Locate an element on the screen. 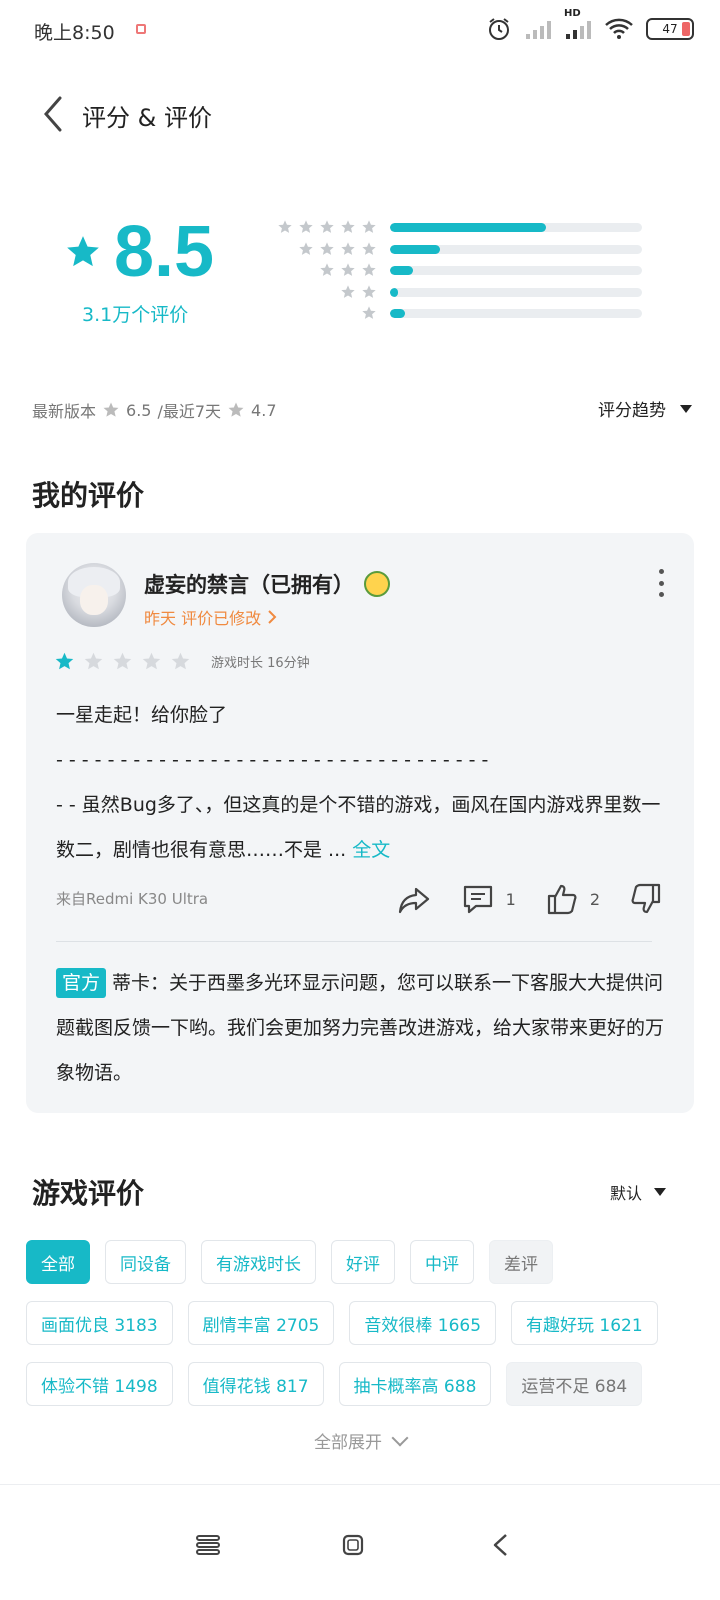  review-line-1: 一星走起！给你脸了 is located at coordinates (142, 715).